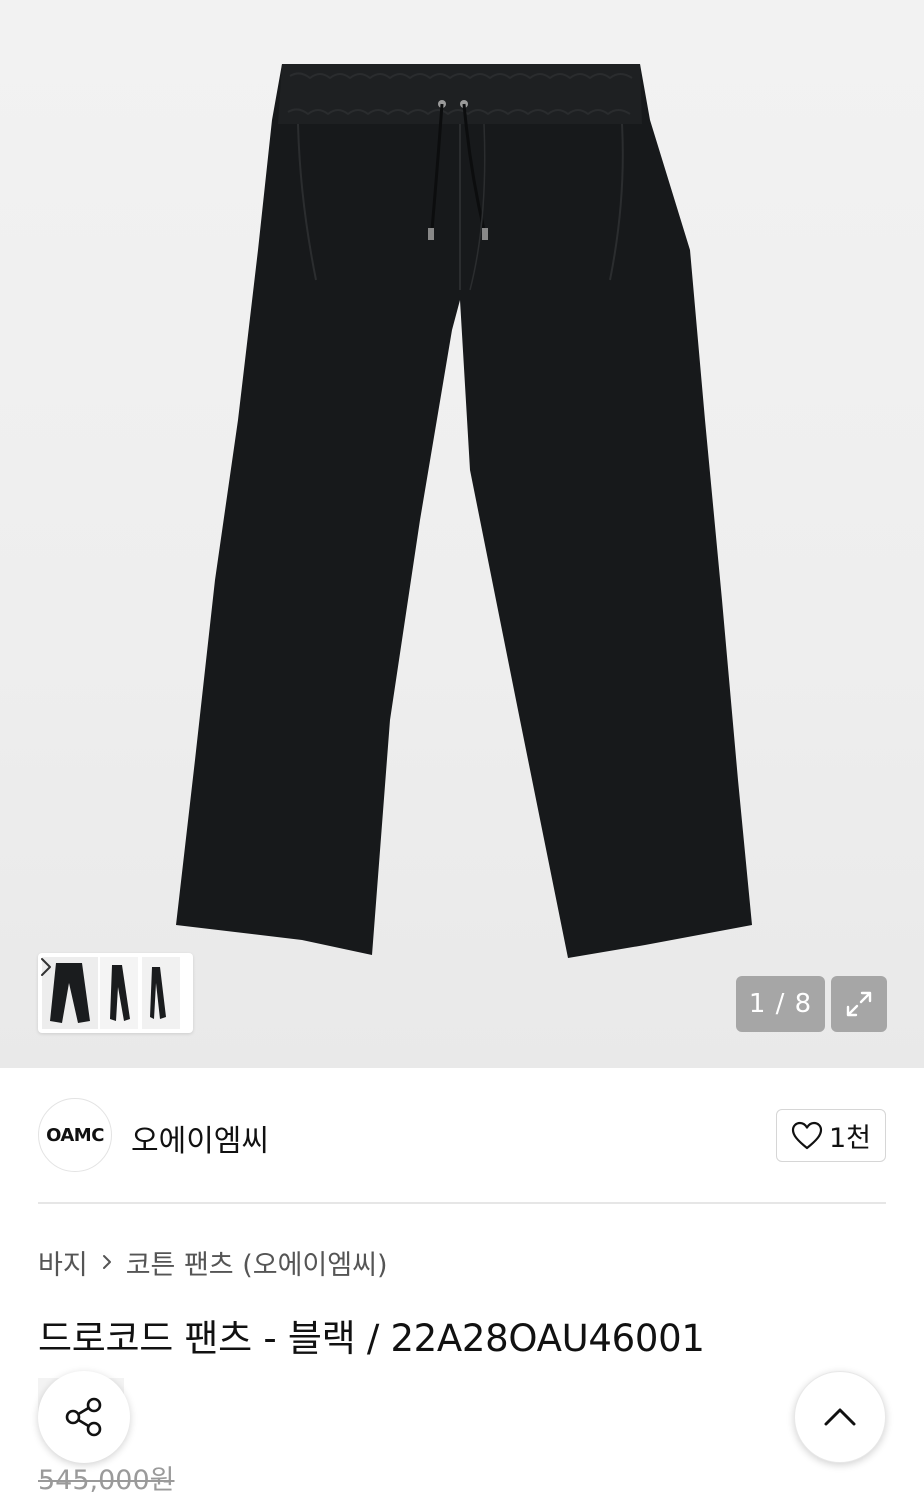 This screenshot has height=1500, width=924. I want to click on thumbnail-images, so click(115, 993).